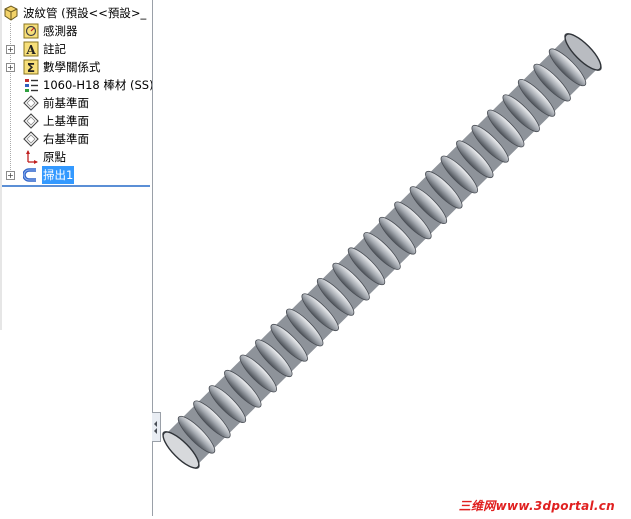 The height and width of the screenshot is (519, 631). I want to click on part-icon, so click(11, 13).